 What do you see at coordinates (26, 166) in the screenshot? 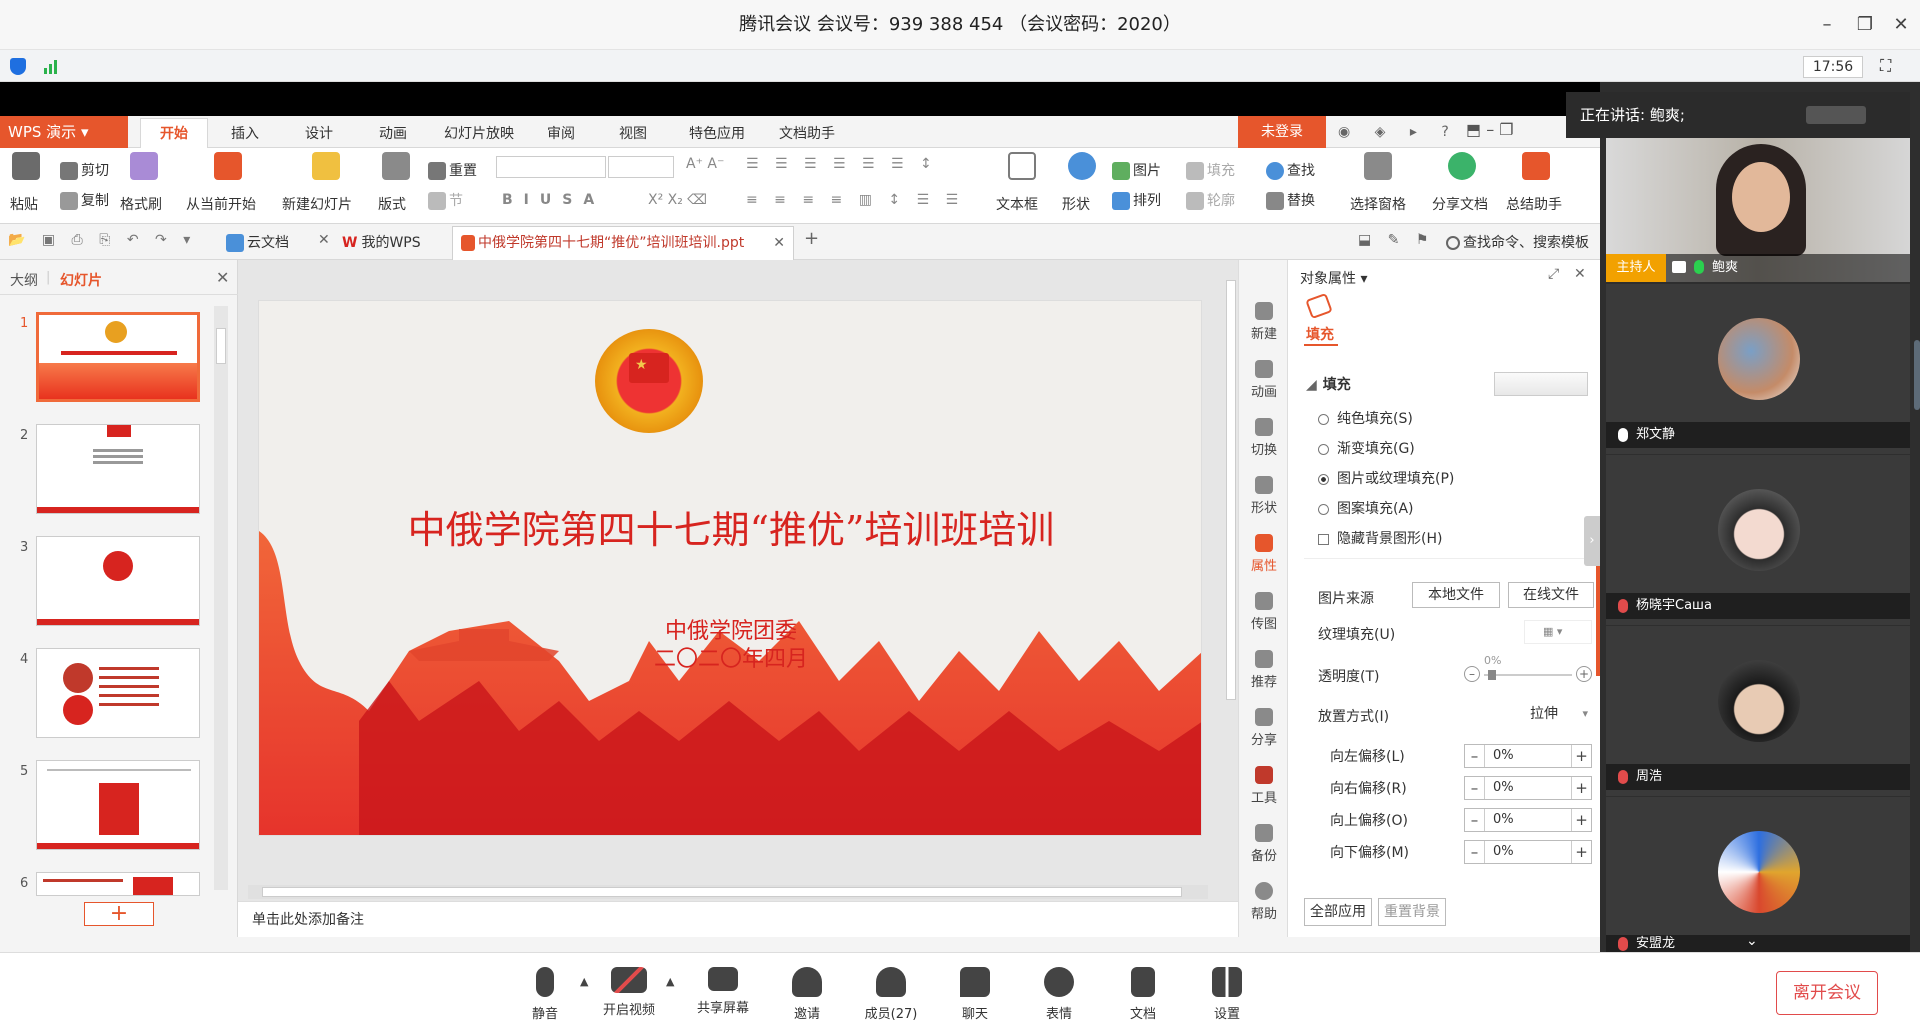
I see `paste-icon` at bounding box center [26, 166].